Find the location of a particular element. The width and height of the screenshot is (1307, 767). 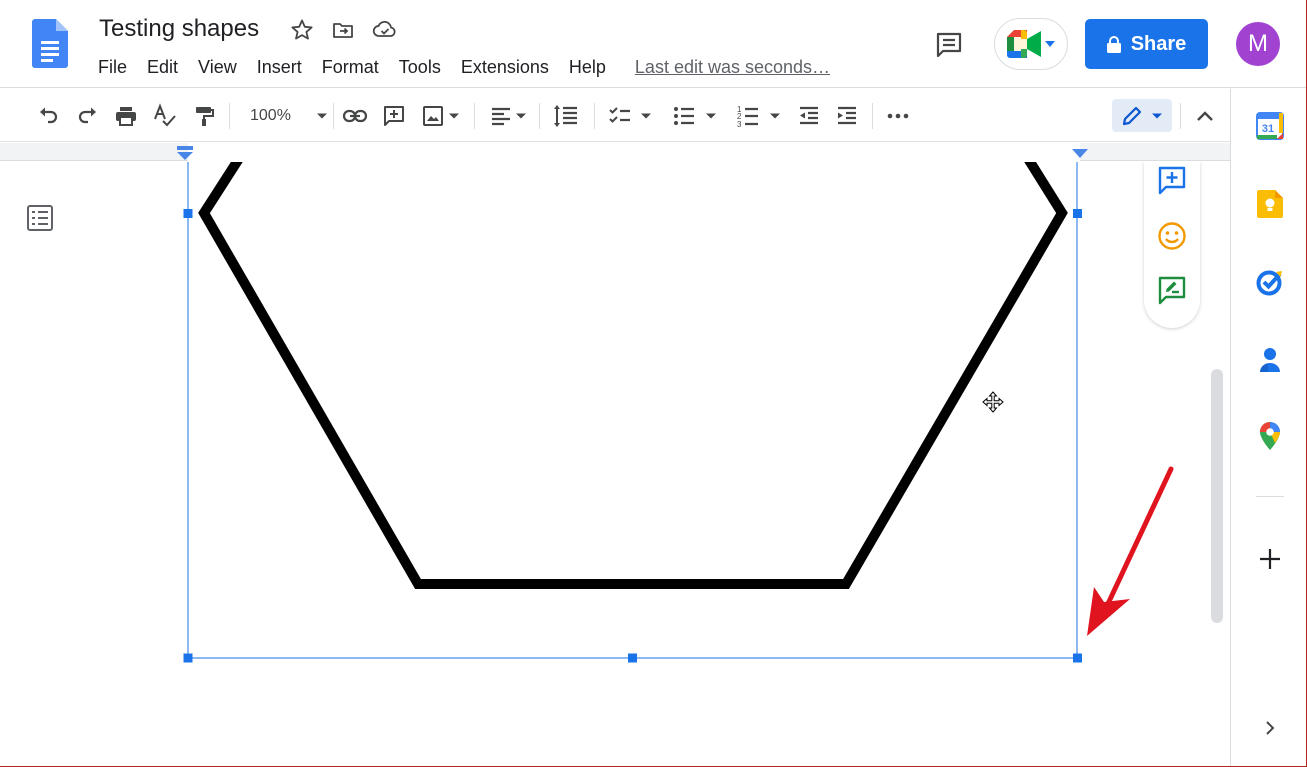

zoom-select: 100% is located at coordinates (286, 116).